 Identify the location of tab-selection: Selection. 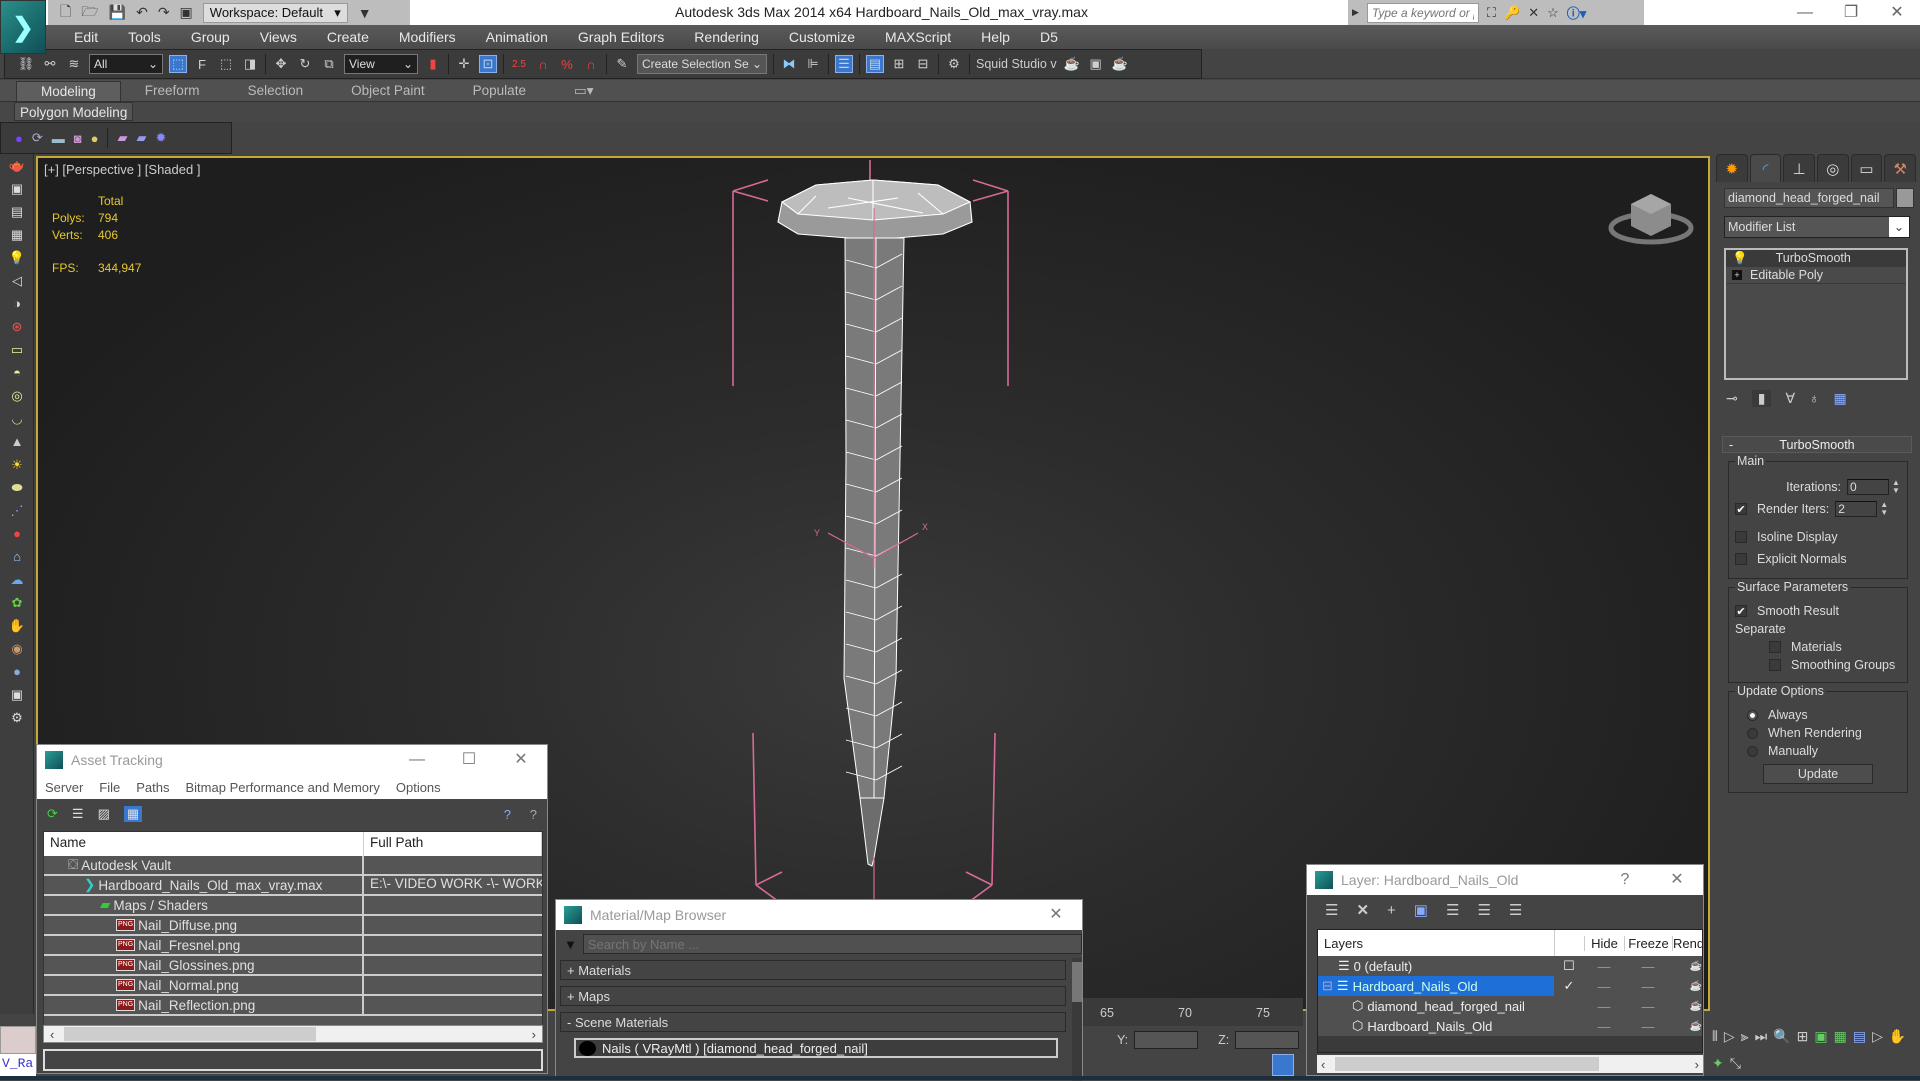
(276, 91).